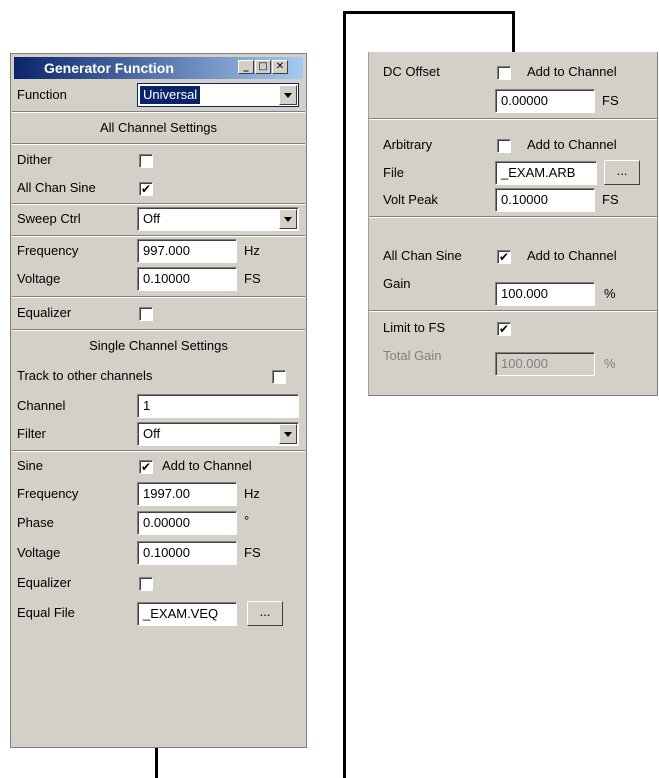  Describe the element at coordinates (187, 251) in the screenshot. I see `frequency-field: 997.000` at that location.